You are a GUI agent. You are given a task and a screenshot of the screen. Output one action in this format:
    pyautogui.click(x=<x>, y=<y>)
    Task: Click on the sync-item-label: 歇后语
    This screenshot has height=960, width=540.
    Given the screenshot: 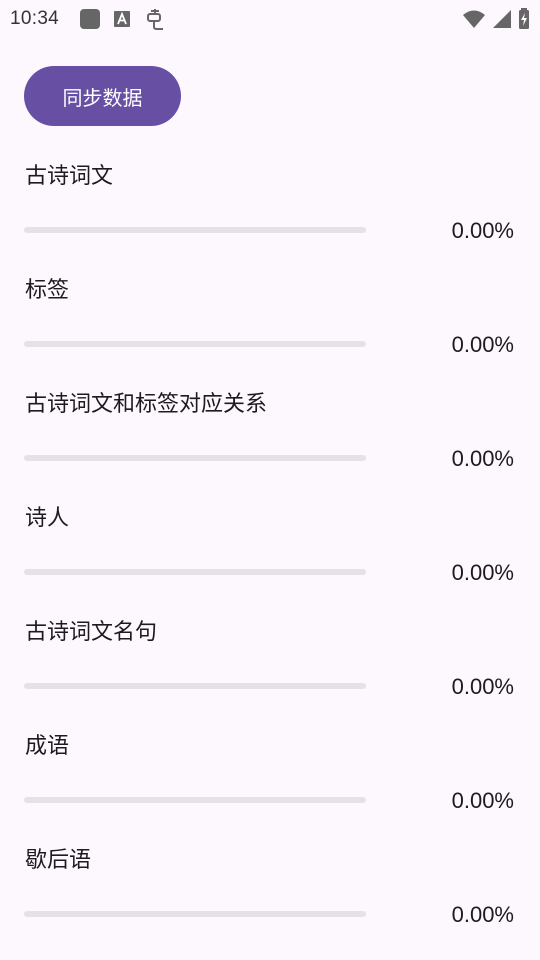 What is the action you would take?
    pyautogui.click(x=58, y=860)
    